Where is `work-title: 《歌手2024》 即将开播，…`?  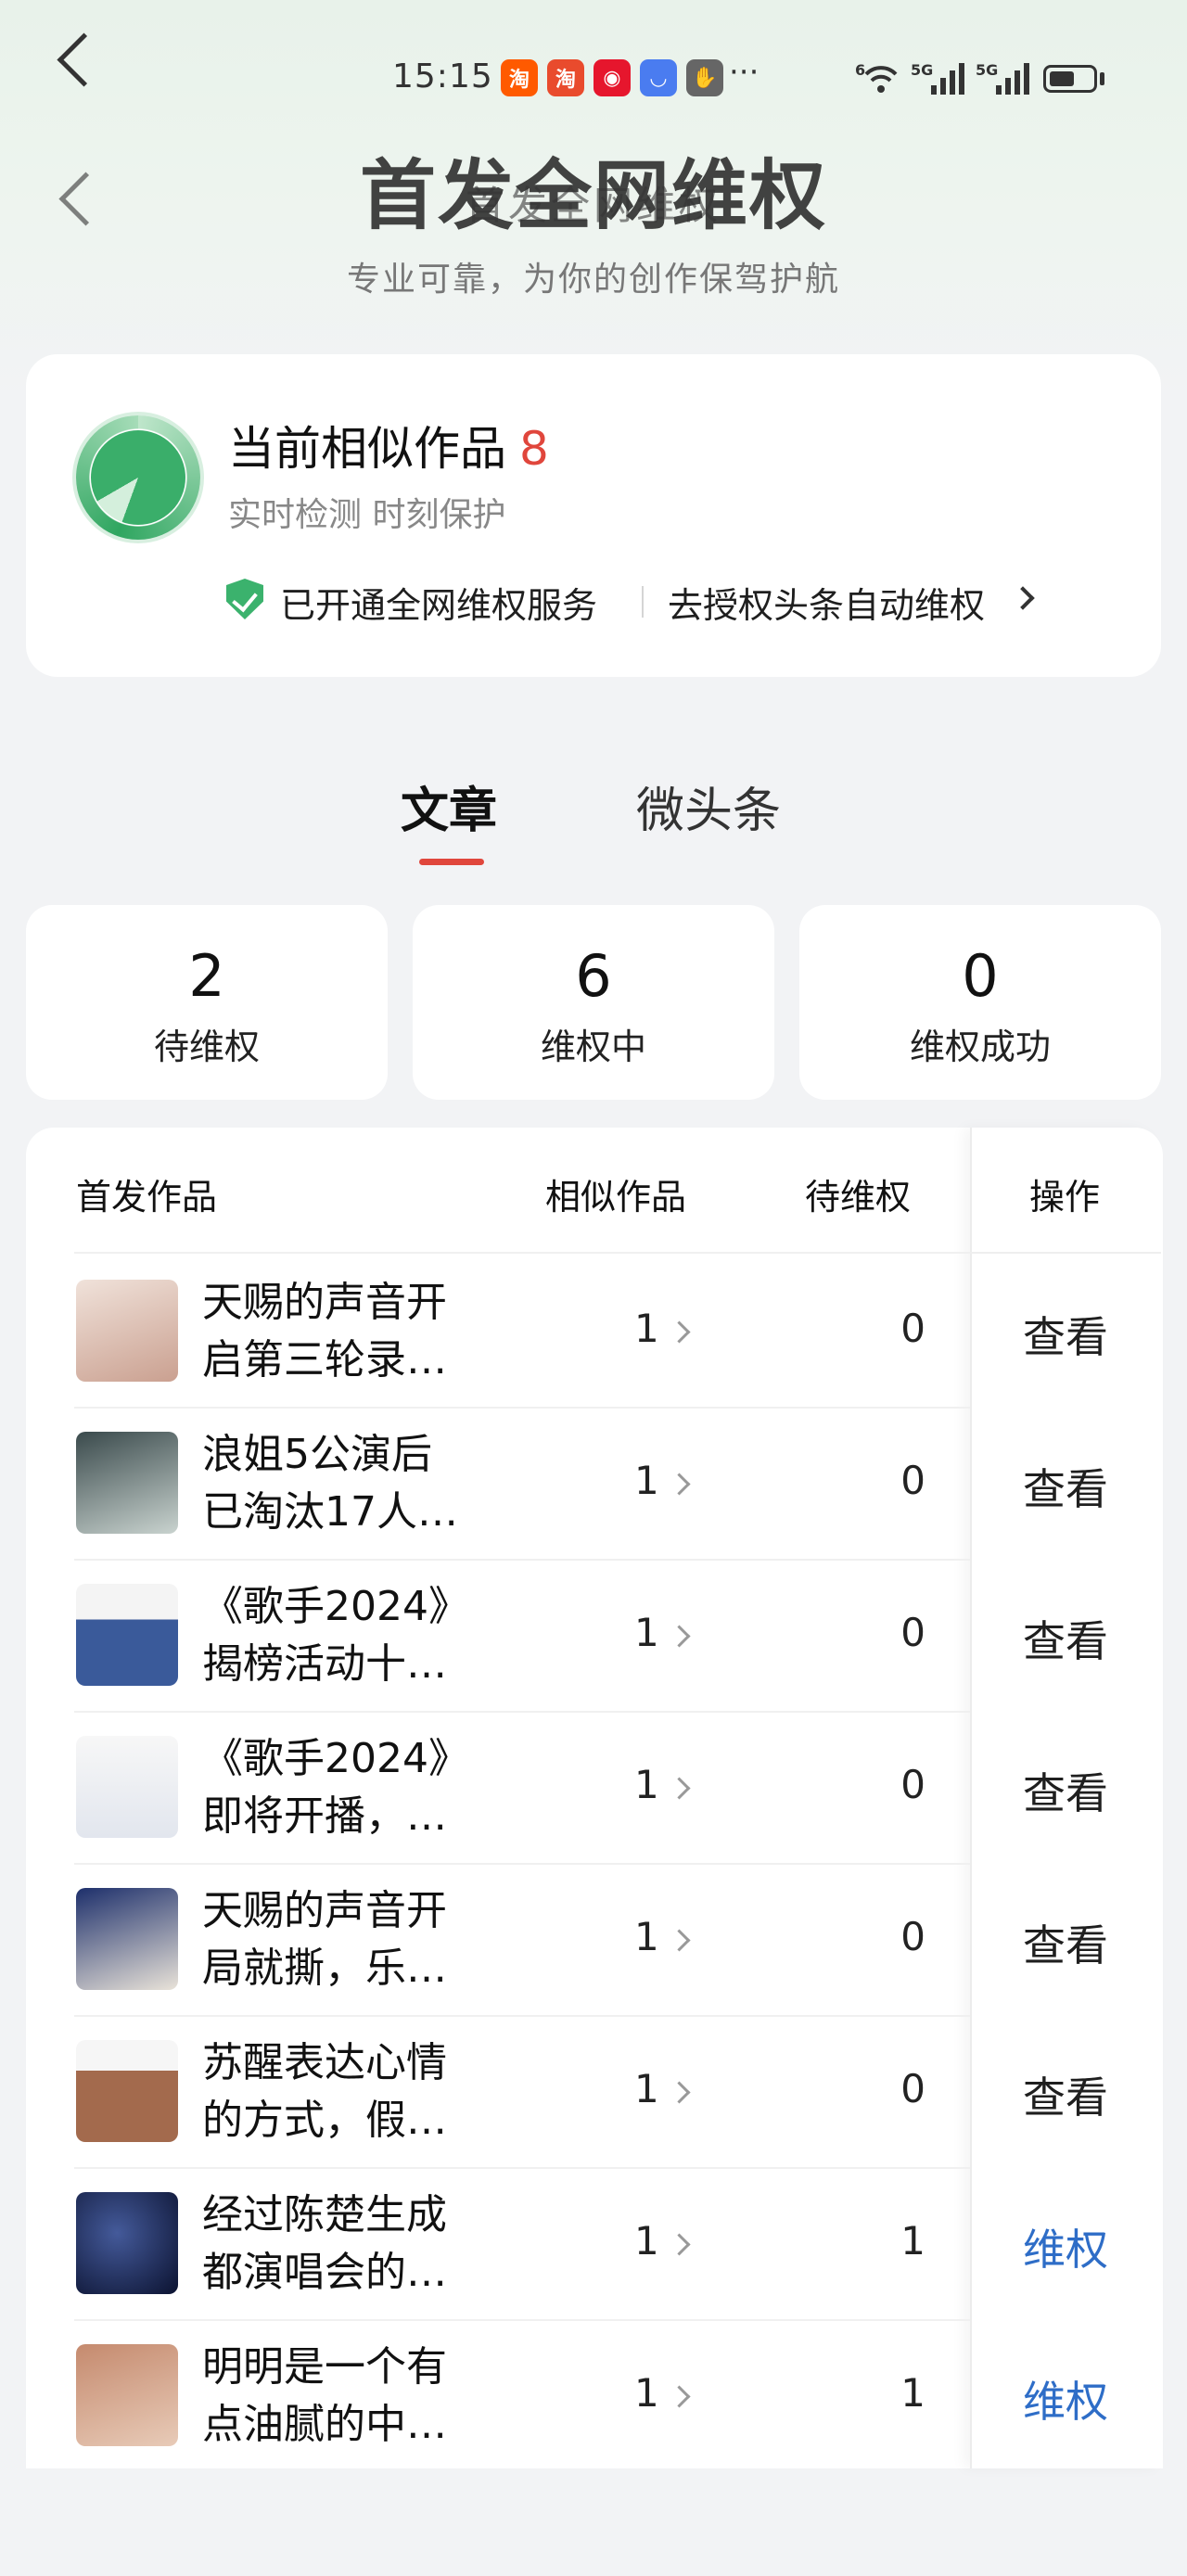
work-title: 《歌手2024》 即将开播，… is located at coordinates (336, 1787).